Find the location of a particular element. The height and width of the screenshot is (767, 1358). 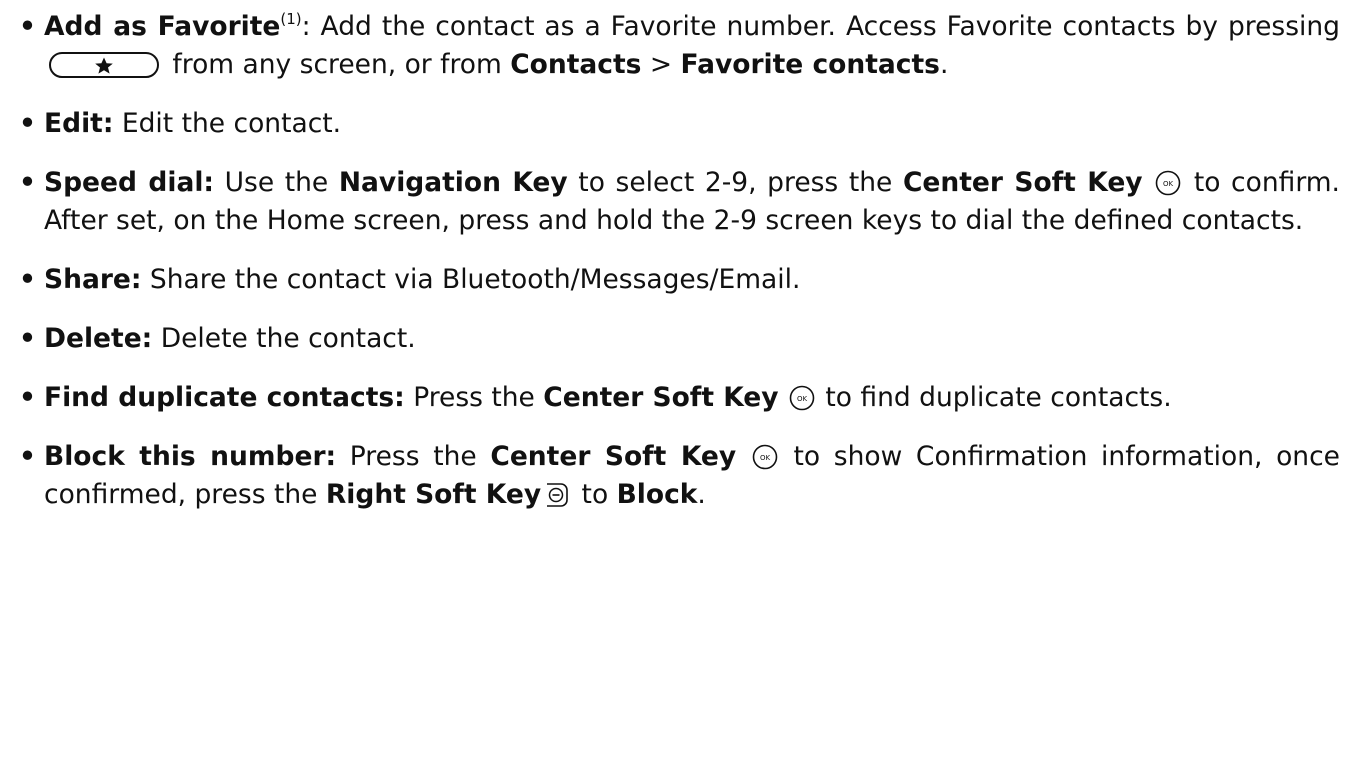

action-block: Block is located at coordinates (657, 494).